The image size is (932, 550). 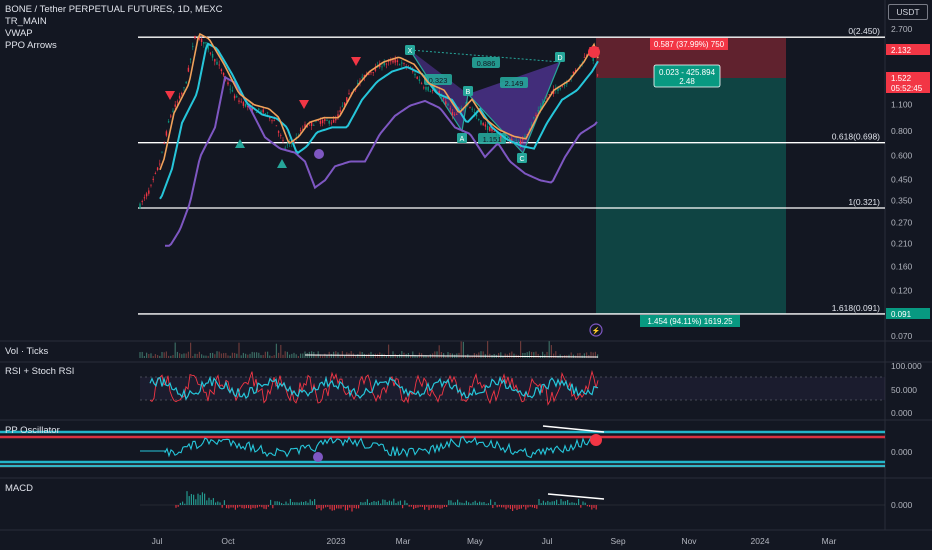 I want to click on harmonic-point-label: B, so click(x=468, y=92).